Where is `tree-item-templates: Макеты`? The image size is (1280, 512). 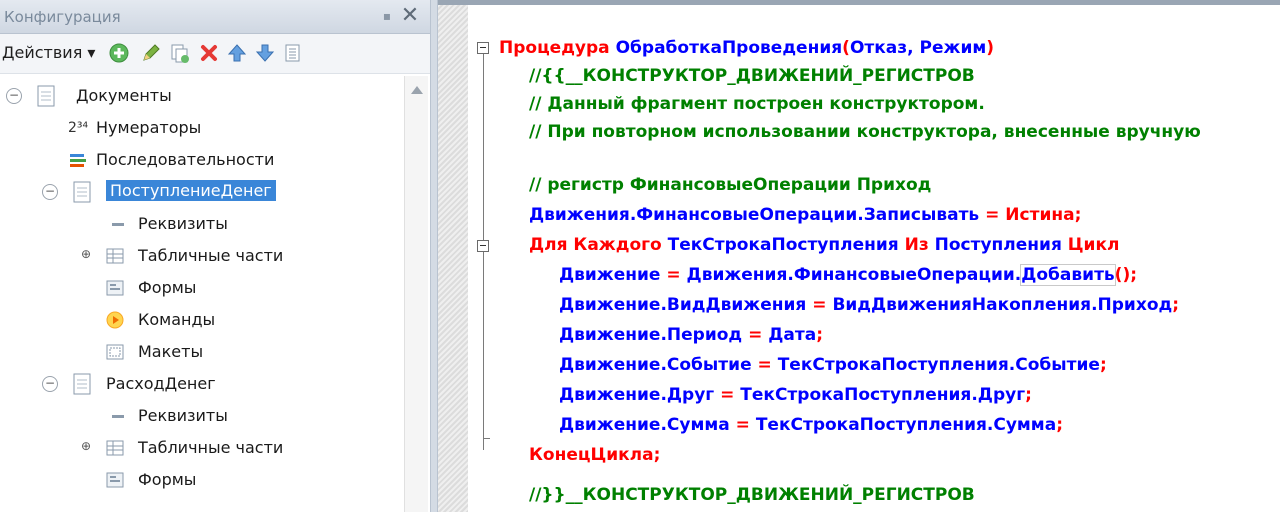
tree-item-templates: Макеты is located at coordinates (202, 352).